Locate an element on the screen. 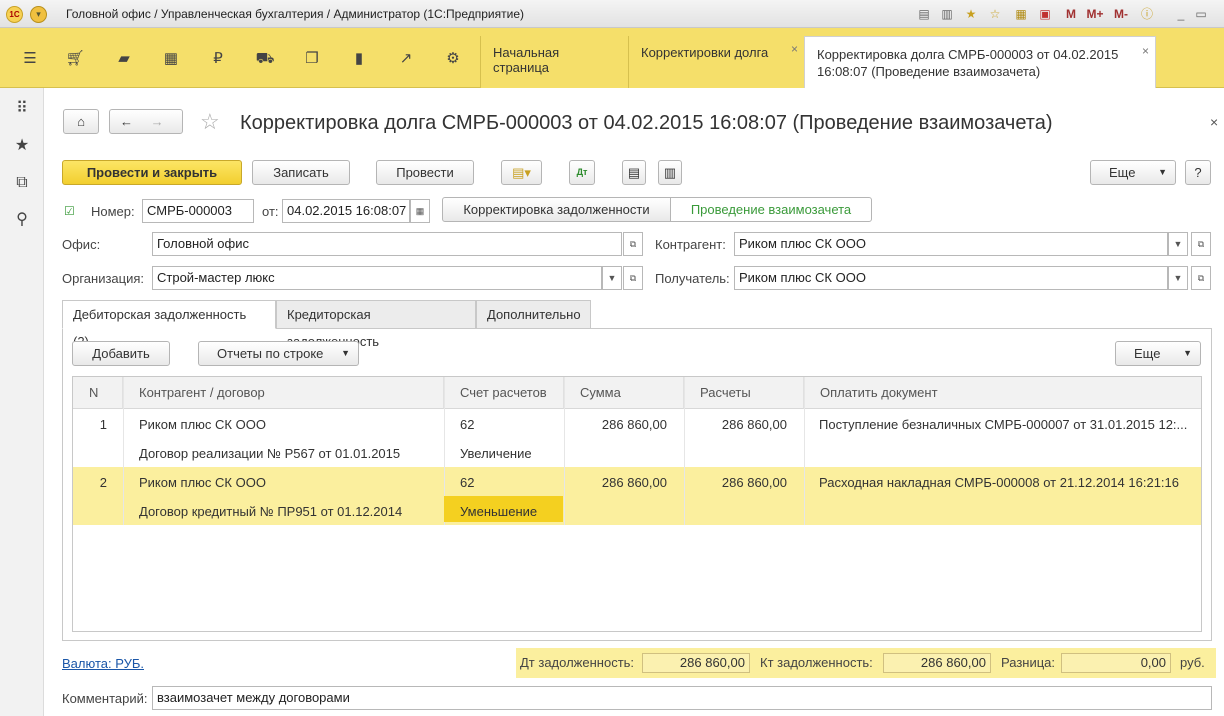 The height and width of the screenshot is (716, 1224). column-header-n: N is located at coordinates (98, 393).